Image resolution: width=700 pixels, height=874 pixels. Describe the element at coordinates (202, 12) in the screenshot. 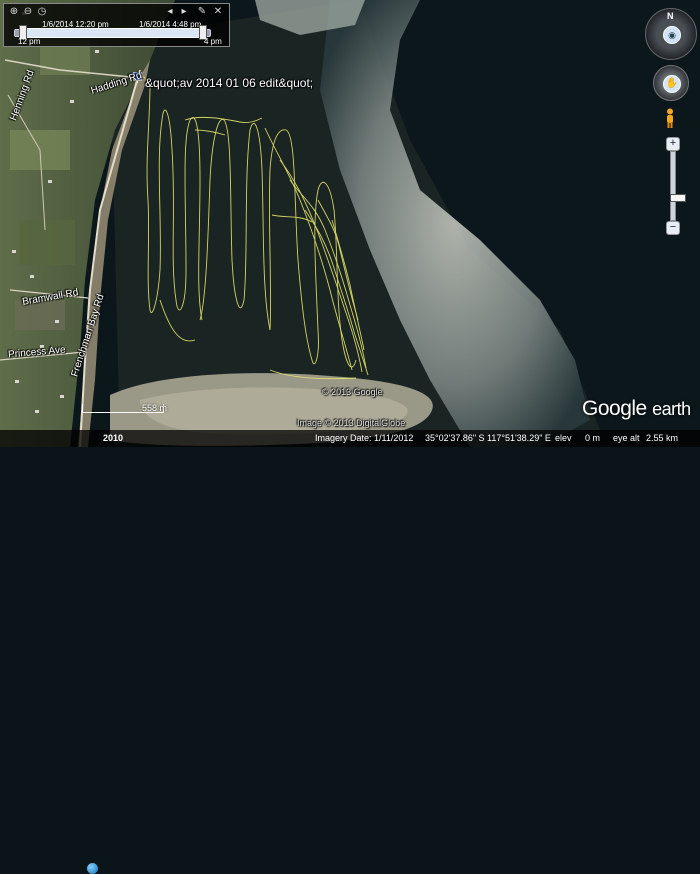

I see `wrench-icon: ✎` at that location.